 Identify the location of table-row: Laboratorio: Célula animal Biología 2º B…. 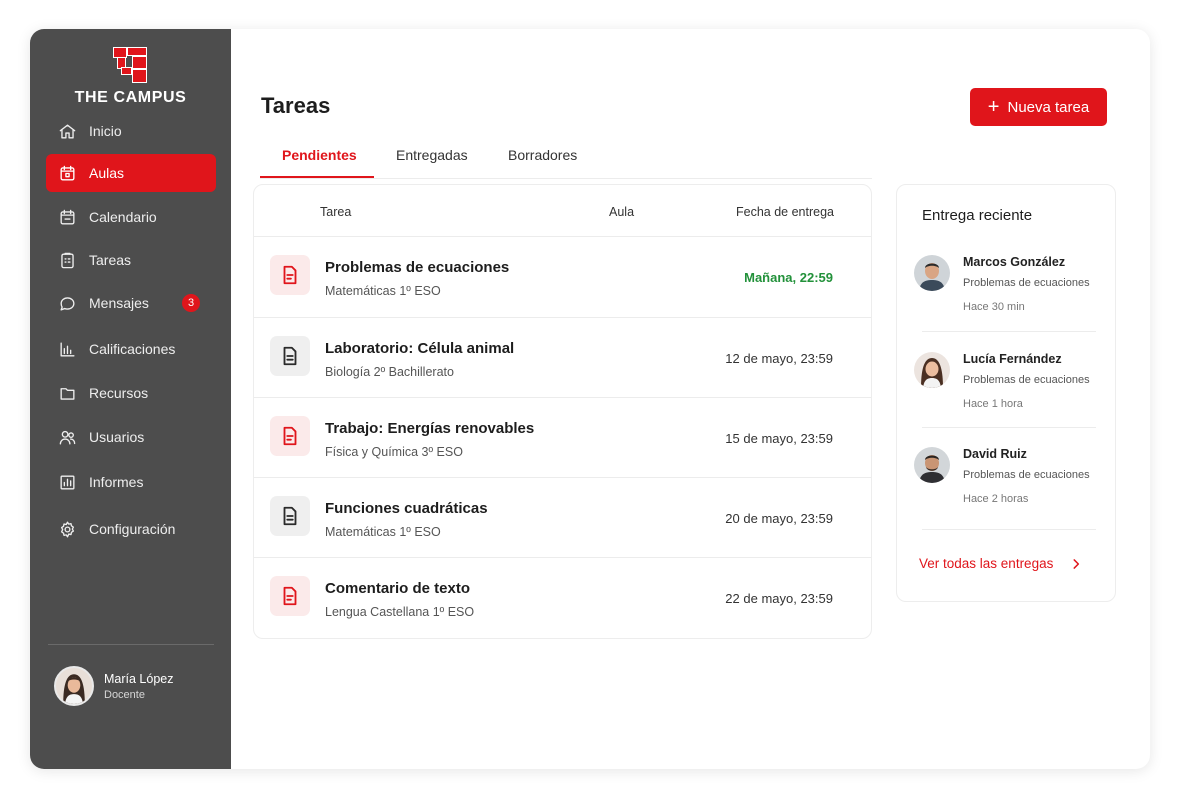
(562, 357).